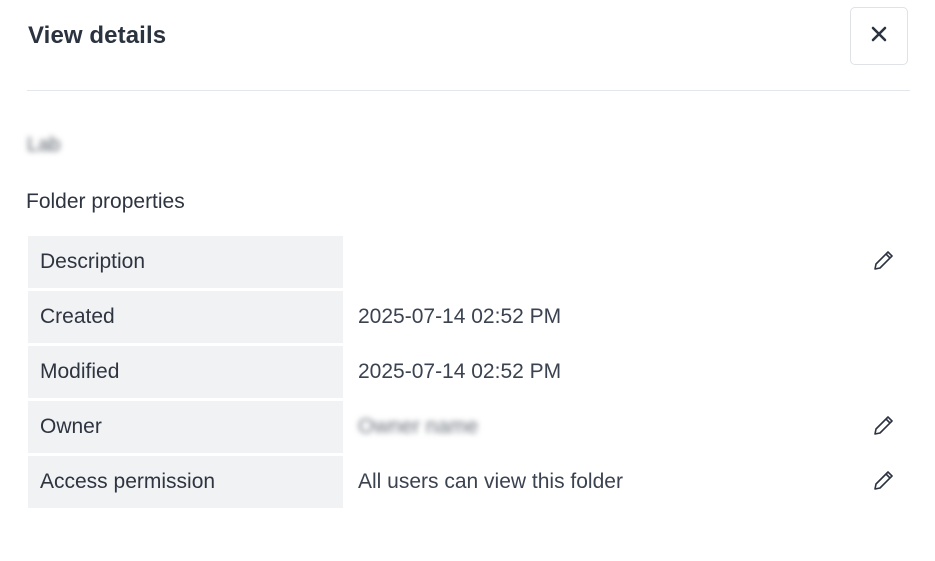 This screenshot has width=935, height=561. I want to click on edit-owner-button, so click(884, 427).